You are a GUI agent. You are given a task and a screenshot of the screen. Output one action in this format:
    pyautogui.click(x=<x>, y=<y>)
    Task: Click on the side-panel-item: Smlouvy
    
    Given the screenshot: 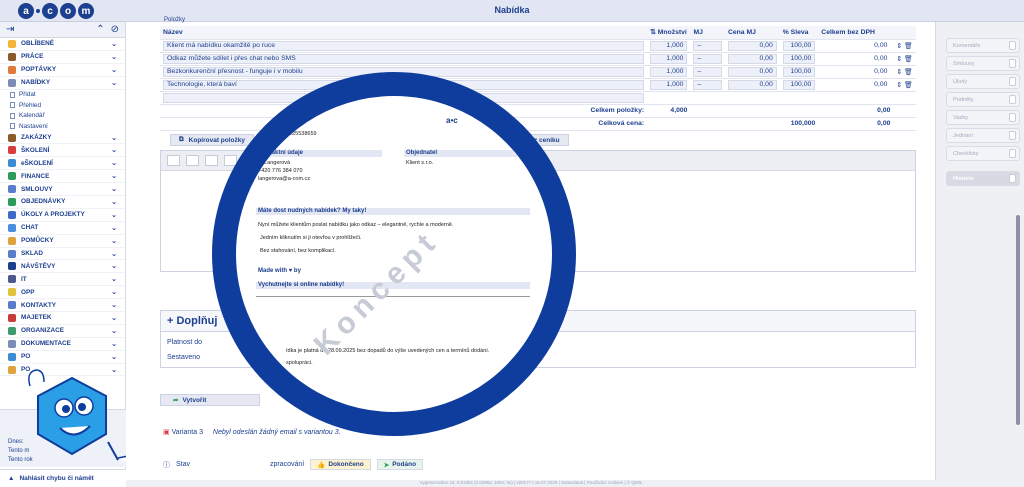 What is the action you would take?
    pyautogui.click(x=983, y=63)
    